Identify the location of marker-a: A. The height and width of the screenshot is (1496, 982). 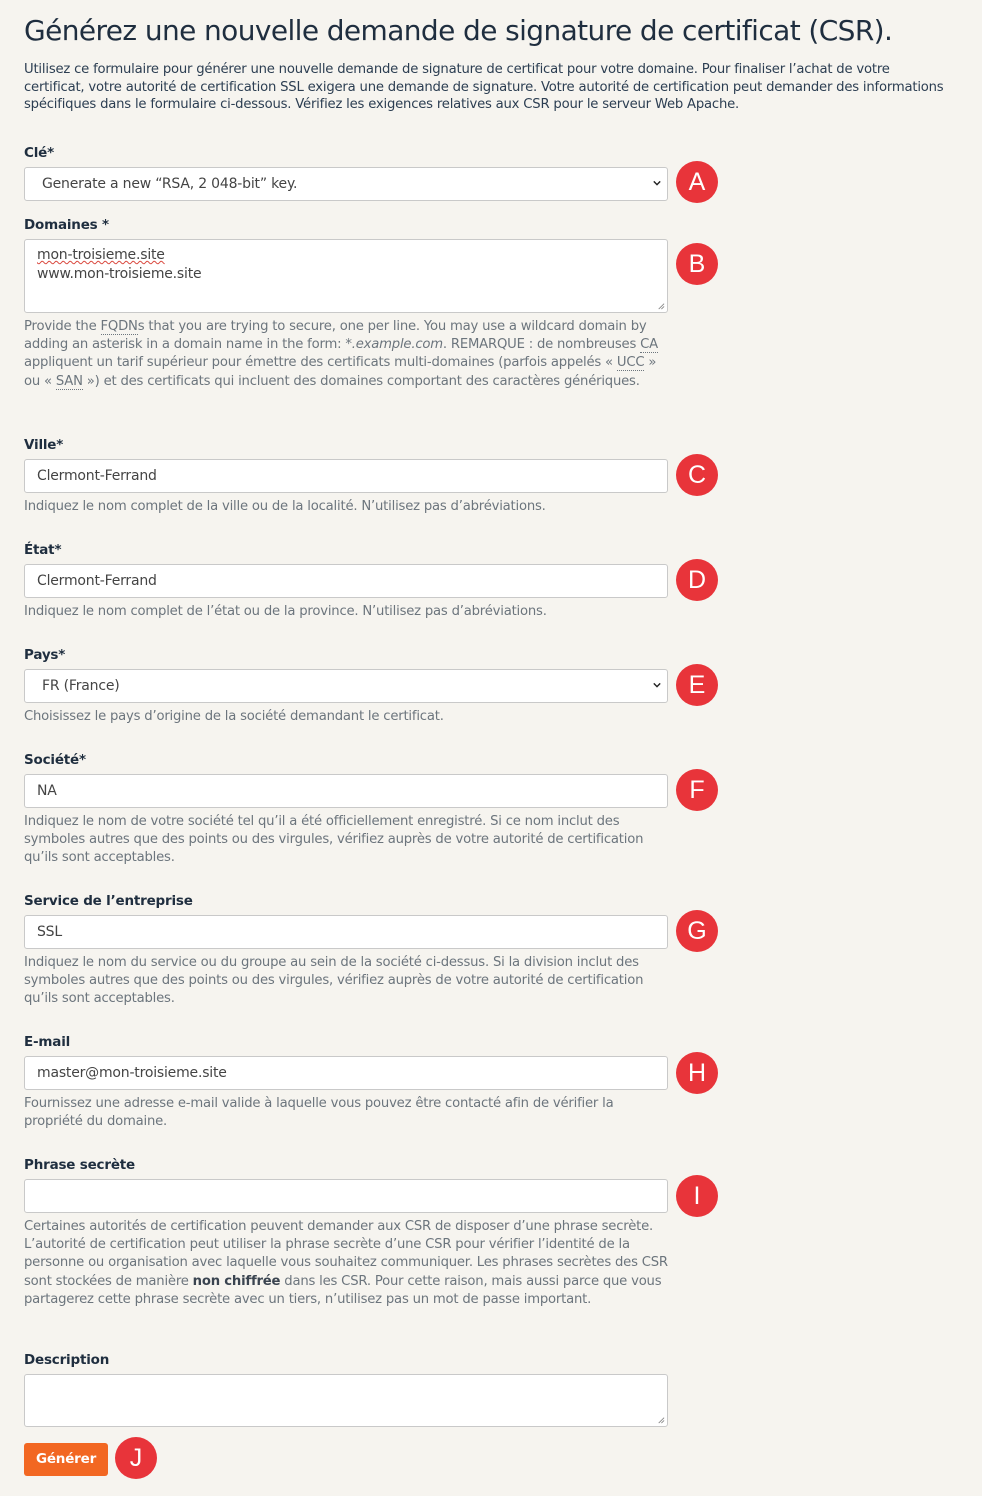
(697, 182).